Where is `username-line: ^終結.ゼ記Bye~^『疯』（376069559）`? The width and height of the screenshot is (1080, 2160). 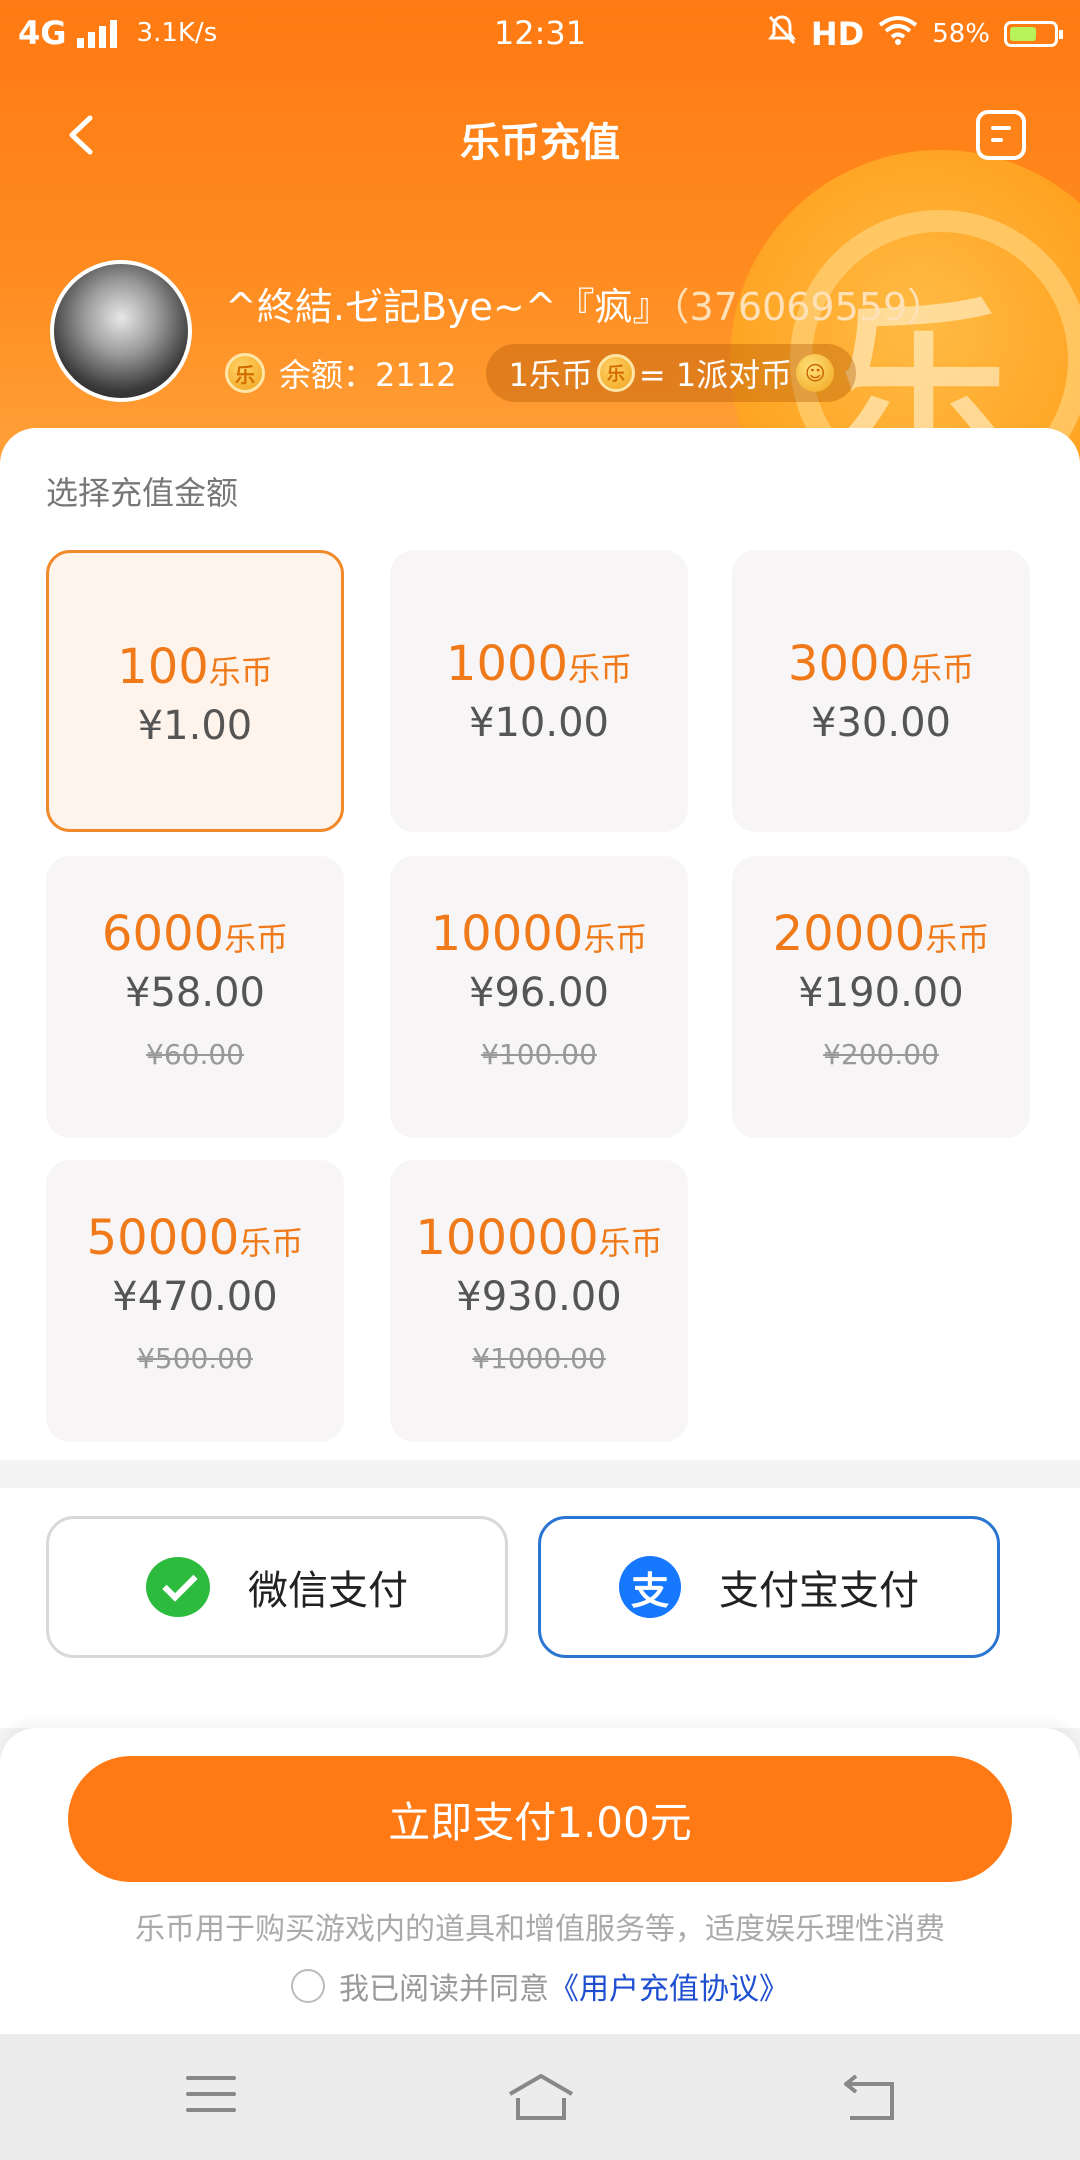 username-line: ^終結.ゼ記Bye~^『疯』（376069559） is located at coordinates (585, 303).